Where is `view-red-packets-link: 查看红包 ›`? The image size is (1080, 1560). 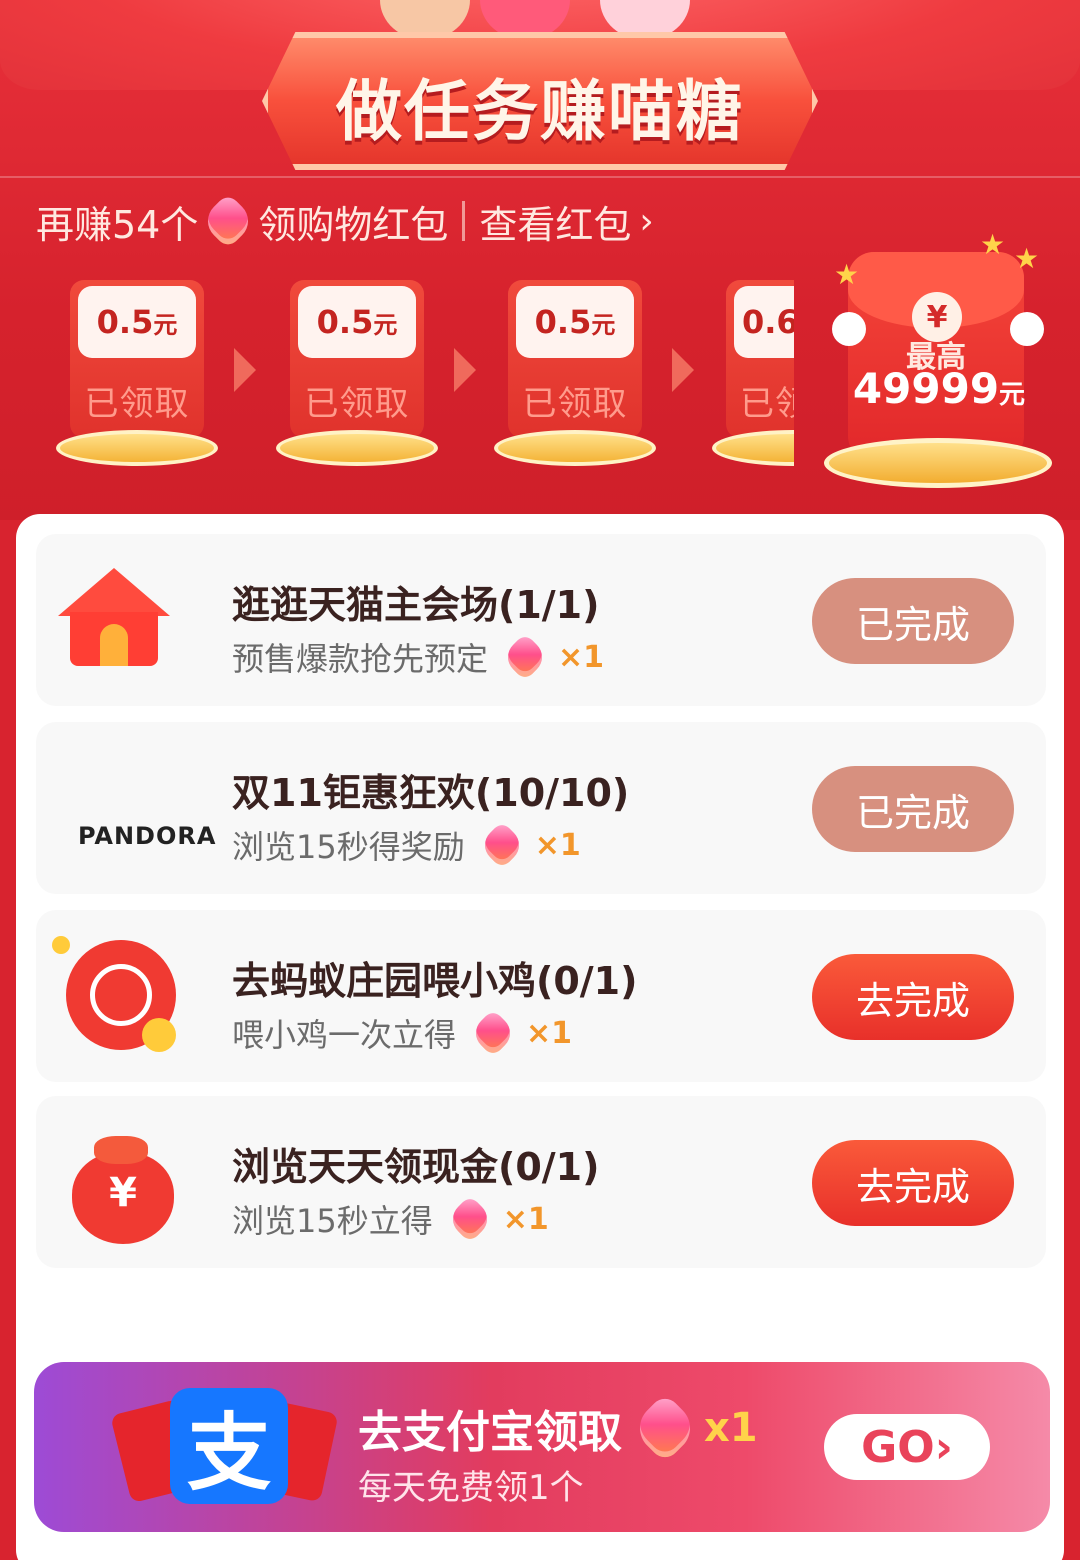
view-red-packets-link: 查看红包 › is located at coordinates (566, 221).